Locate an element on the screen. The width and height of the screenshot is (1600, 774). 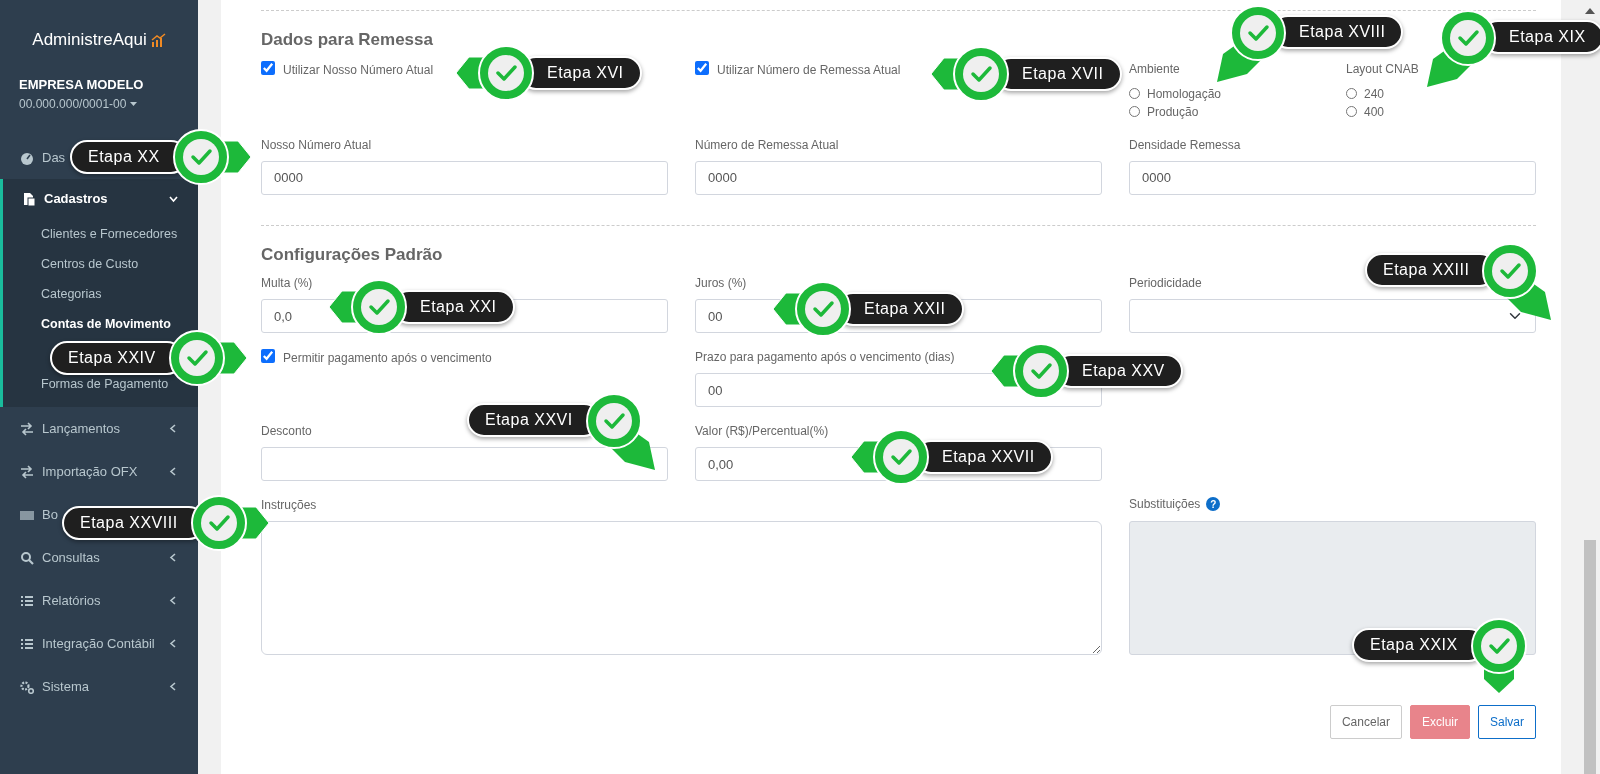
field-label: Densidade Remessa is located at coordinates (1185, 145).